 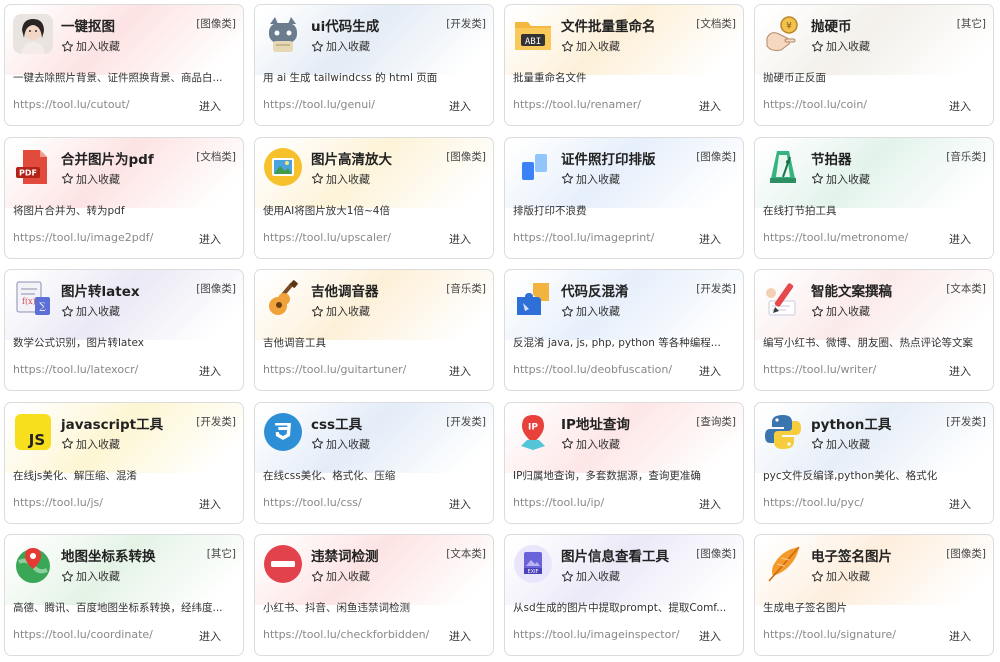 I want to click on tool-url-link: https://tool.lu/metronome/, so click(x=835, y=237).